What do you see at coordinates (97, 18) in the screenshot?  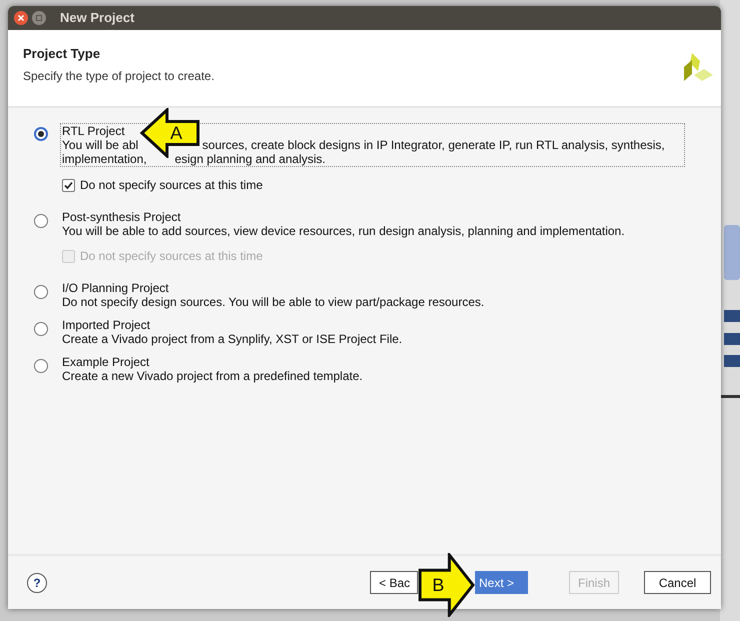 I see `window-title: New Project` at bounding box center [97, 18].